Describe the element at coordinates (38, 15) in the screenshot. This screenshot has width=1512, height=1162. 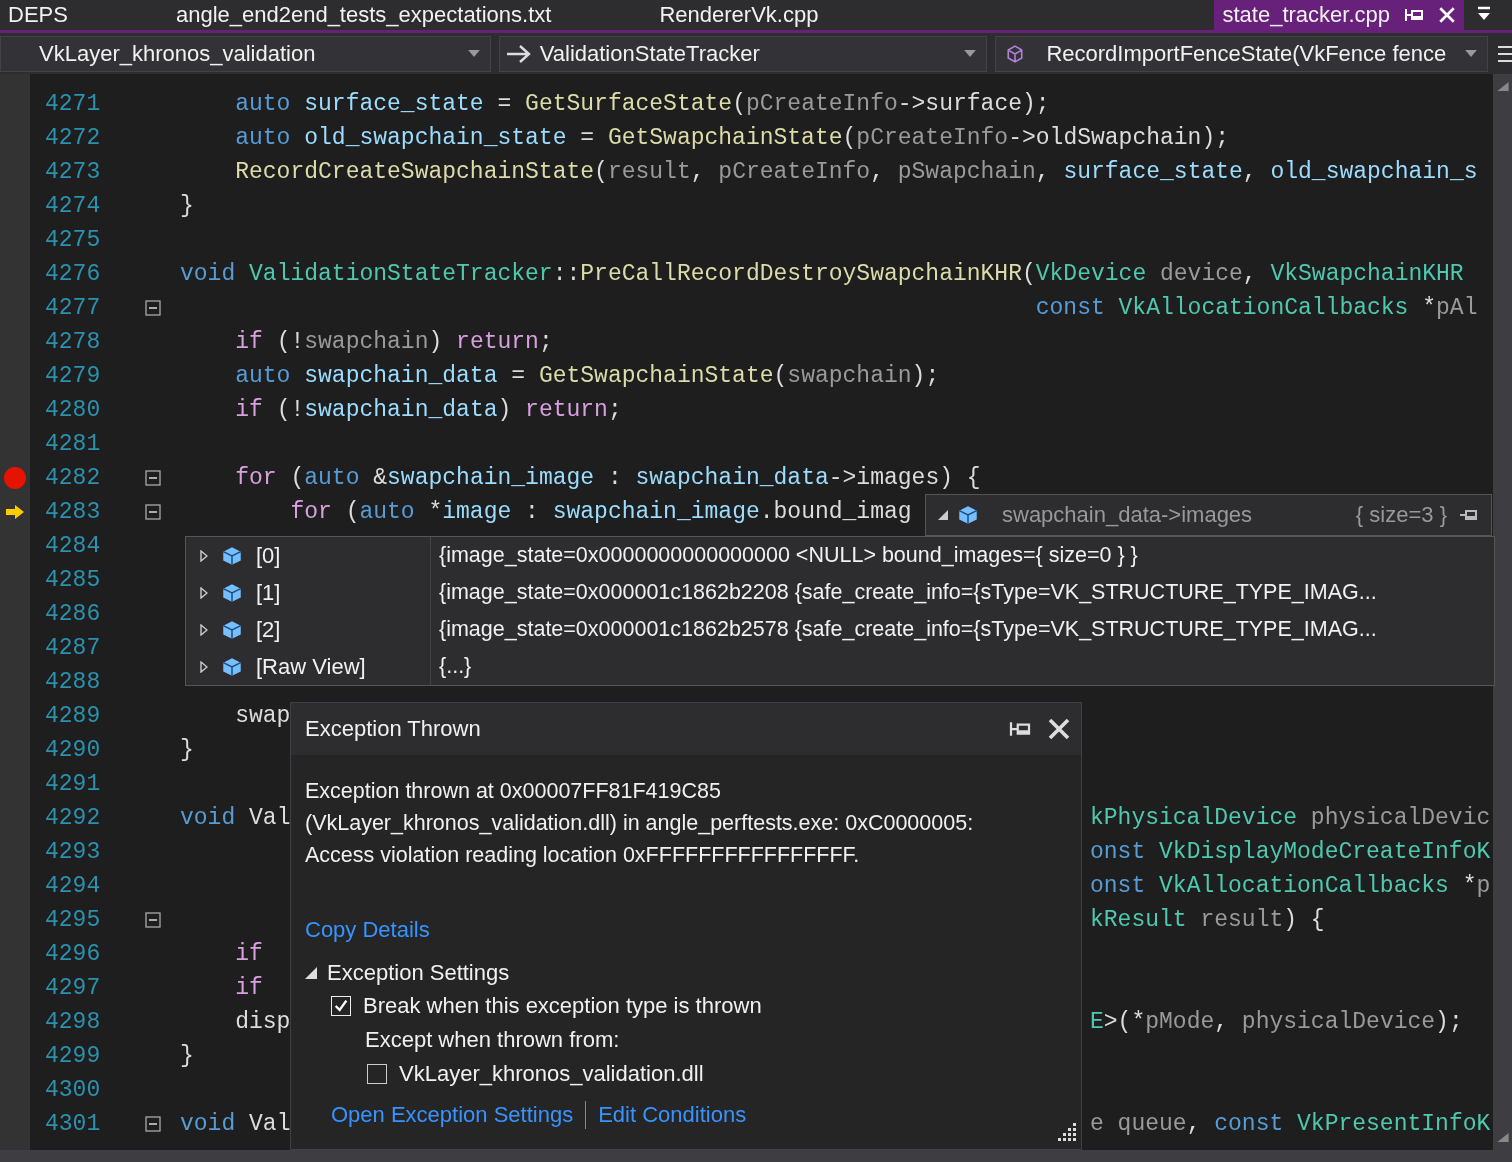
I see `file-tab: DEPS` at that location.